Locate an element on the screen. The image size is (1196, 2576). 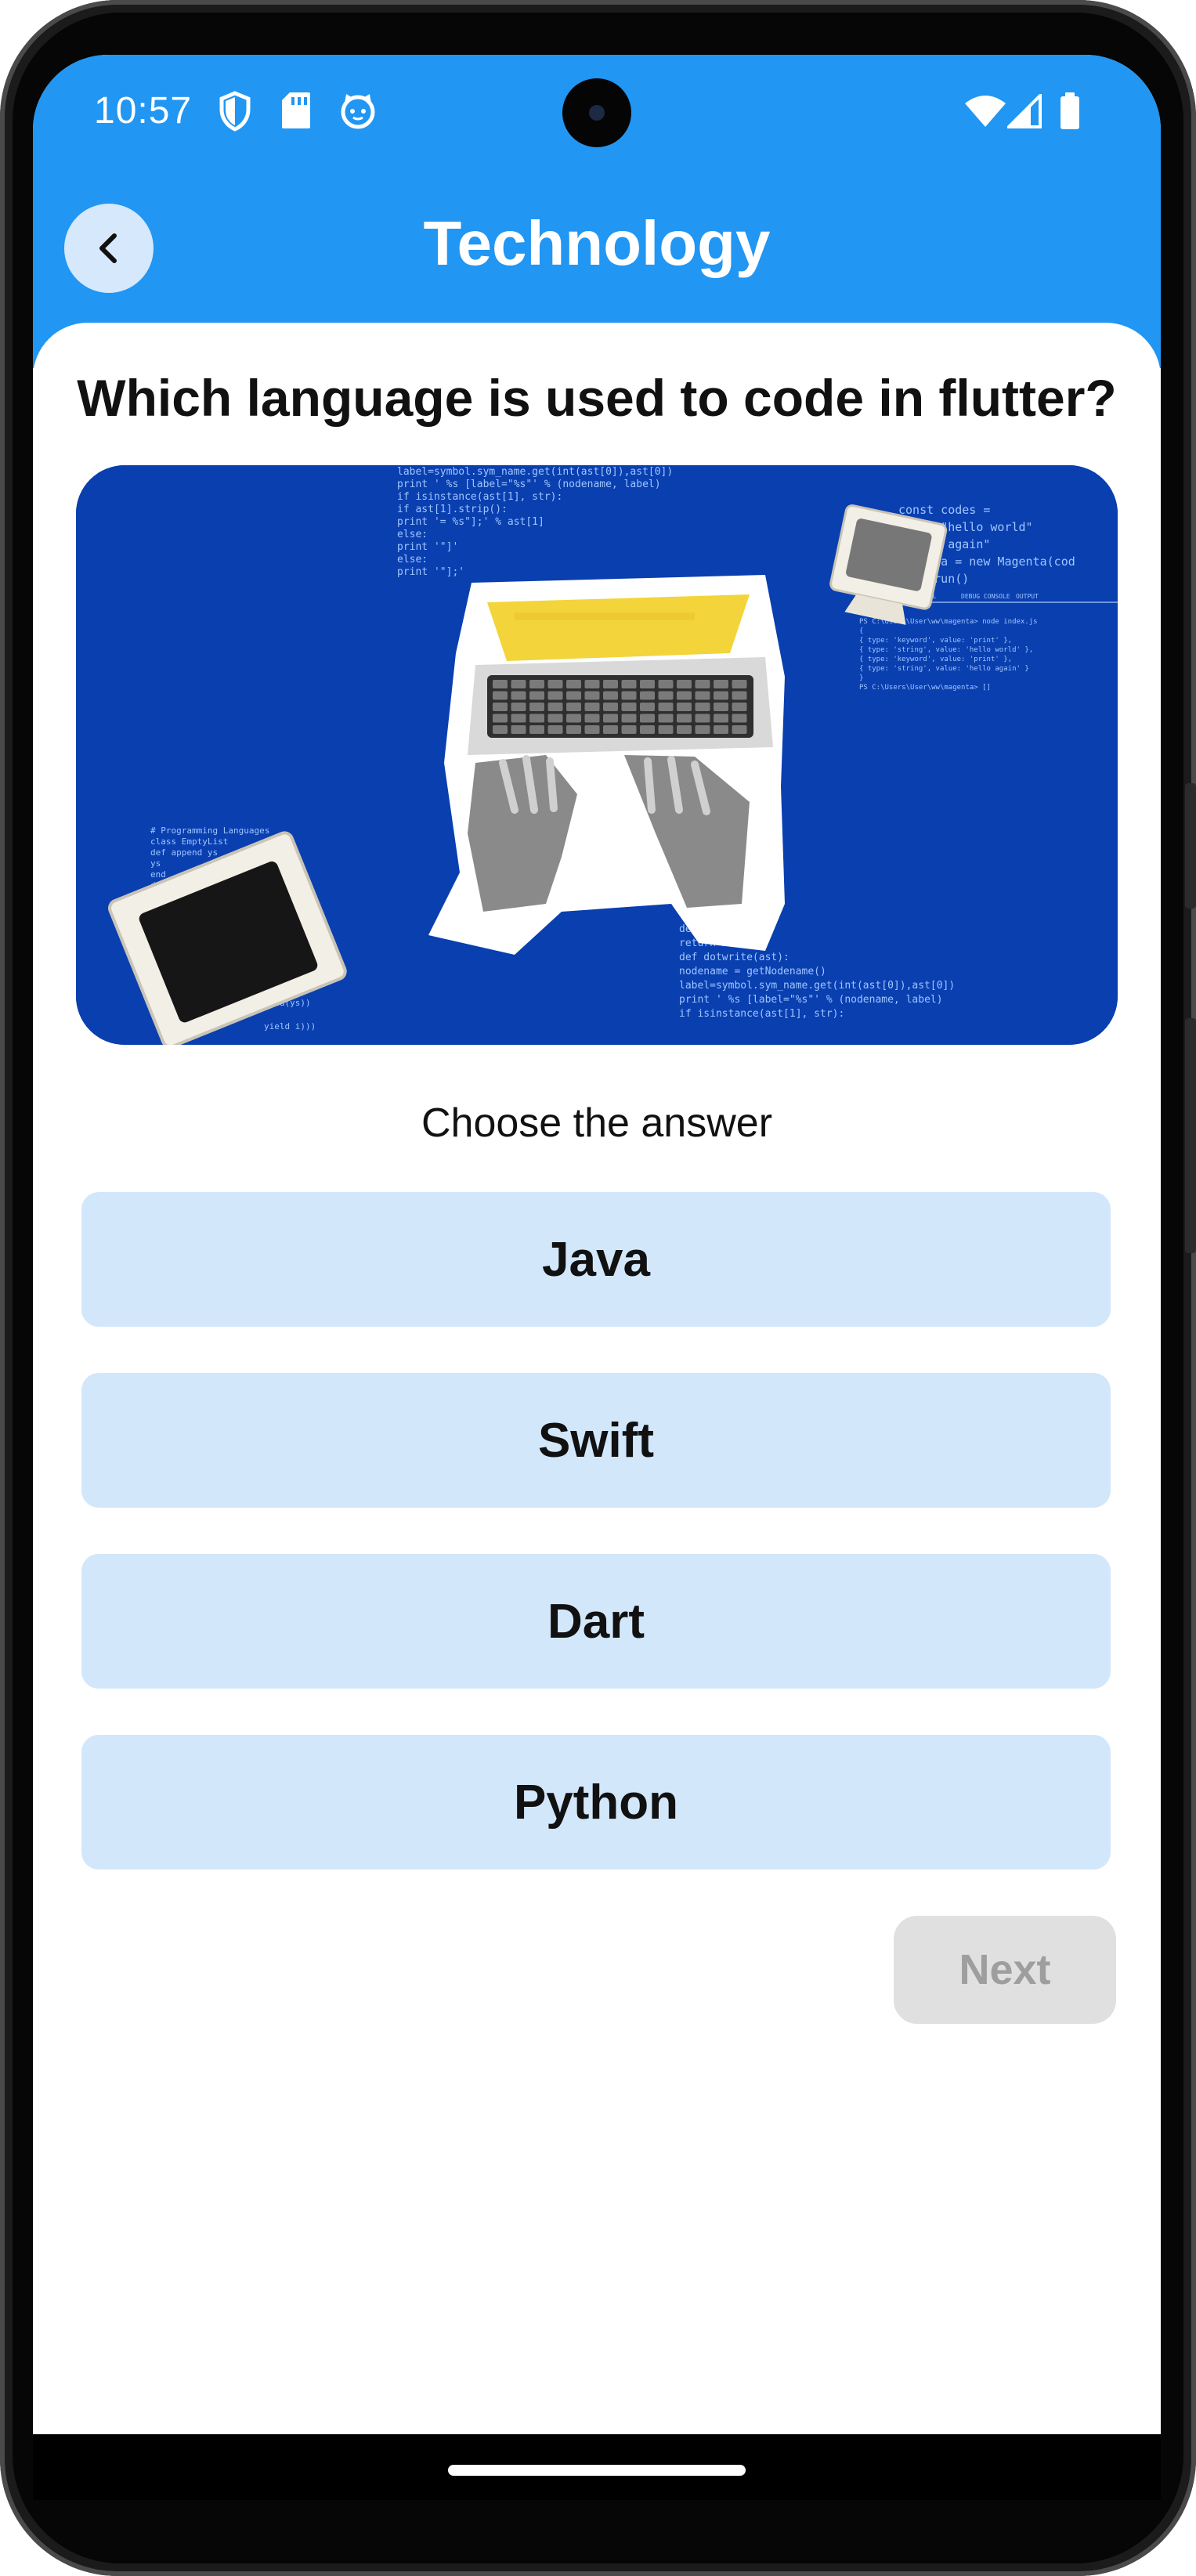
answer-option-swift: Swift is located at coordinates (596, 1440).